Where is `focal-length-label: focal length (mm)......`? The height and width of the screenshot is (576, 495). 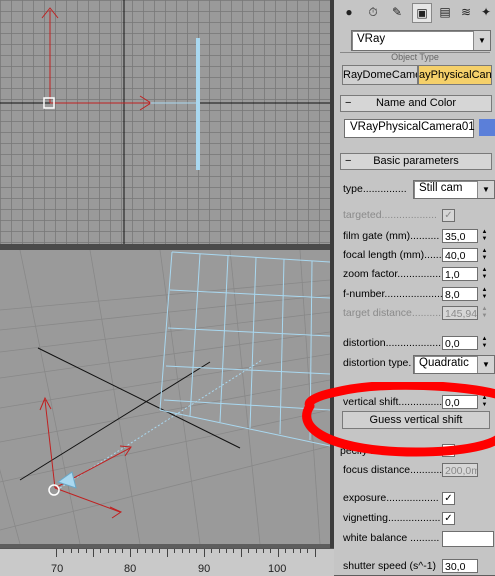
focal-length-label: focal length (mm)...... is located at coordinates (392, 255).